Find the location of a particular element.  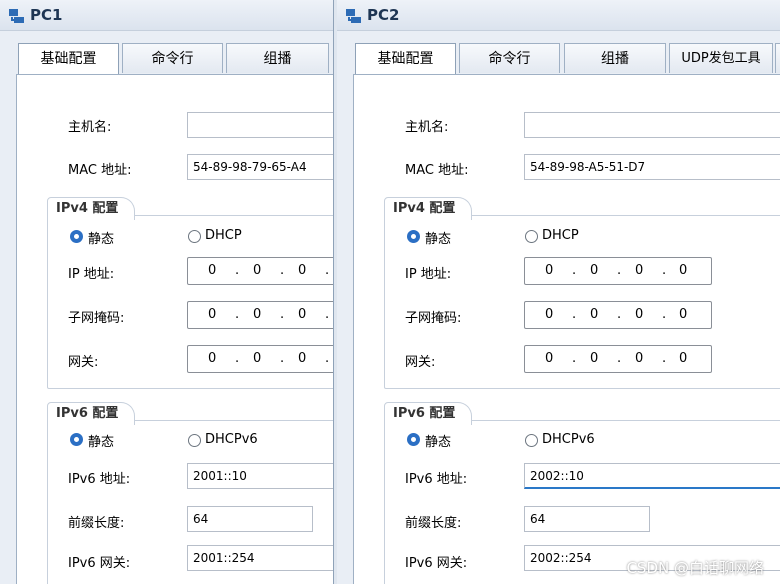

tab-bar: 基础配置 命令行 组播 is located at coordinates (166, 59).